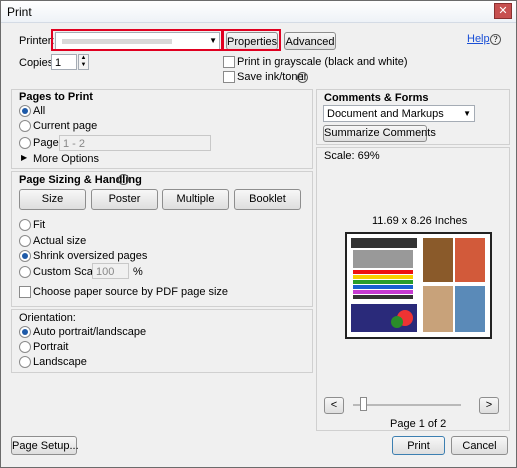 The image size is (517, 468). I want to click on preview-thumbnail, so click(418, 285).